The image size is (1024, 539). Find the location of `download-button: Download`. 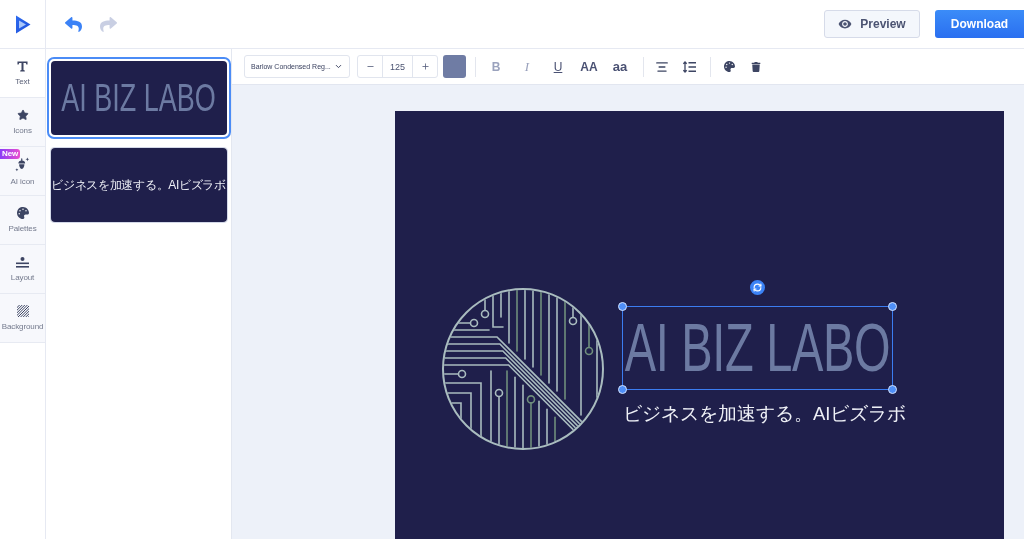

download-button: Download is located at coordinates (979, 24).